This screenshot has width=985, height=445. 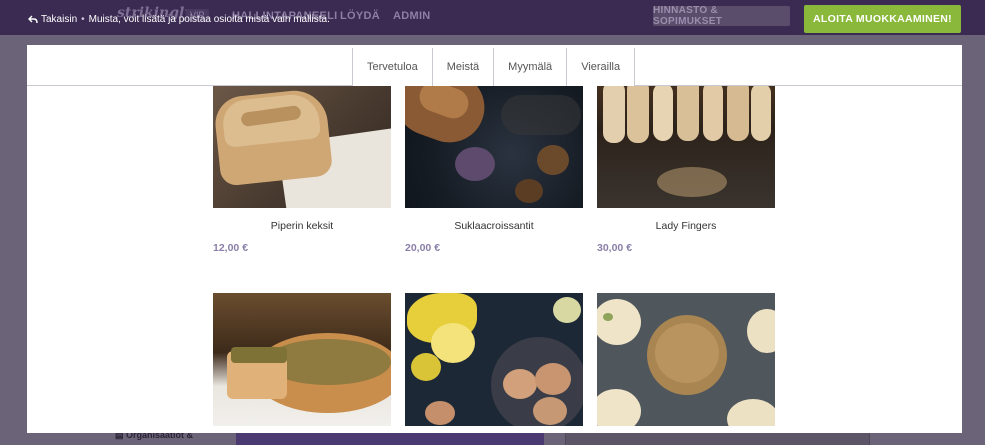 What do you see at coordinates (302, 226) in the screenshot?
I see `product-name: Piperin keksit` at bounding box center [302, 226].